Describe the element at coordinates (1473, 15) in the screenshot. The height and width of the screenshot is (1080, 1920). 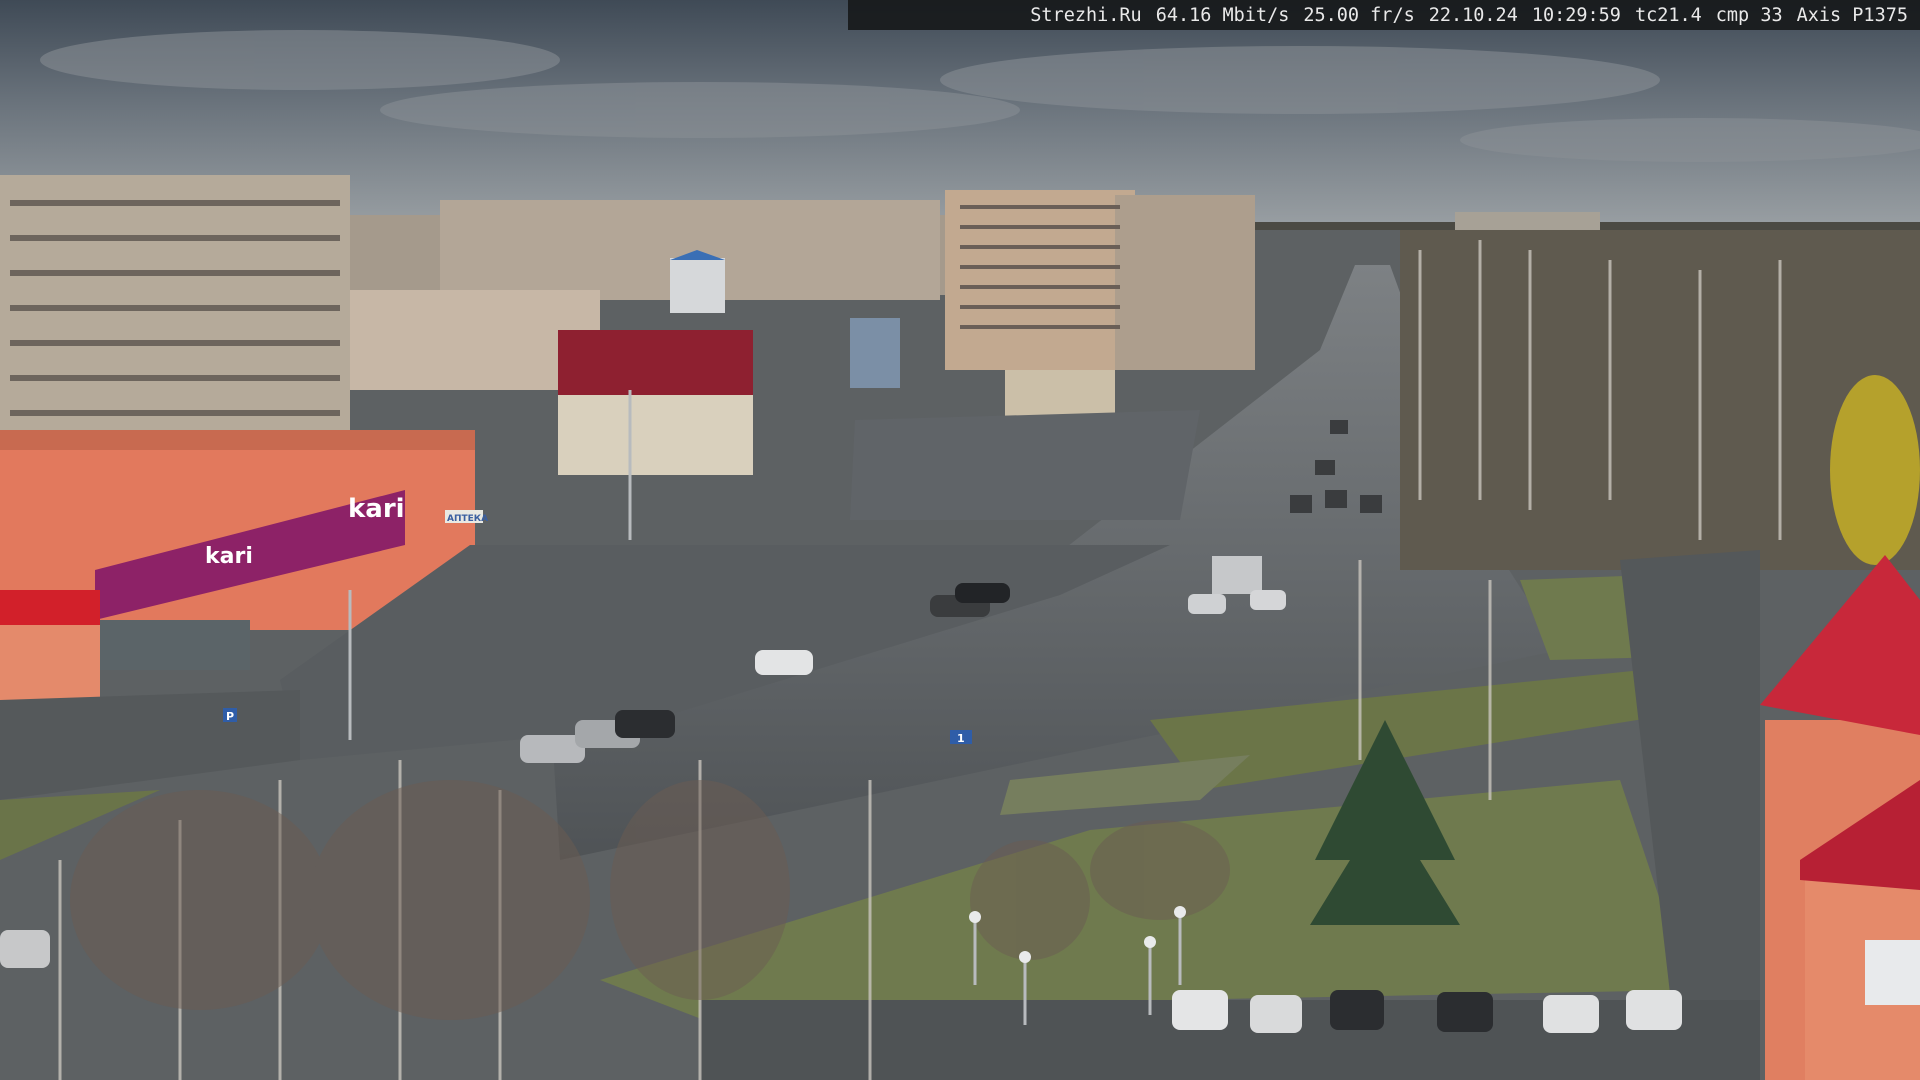
I see `overlay-date: 22.10.24` at that location.